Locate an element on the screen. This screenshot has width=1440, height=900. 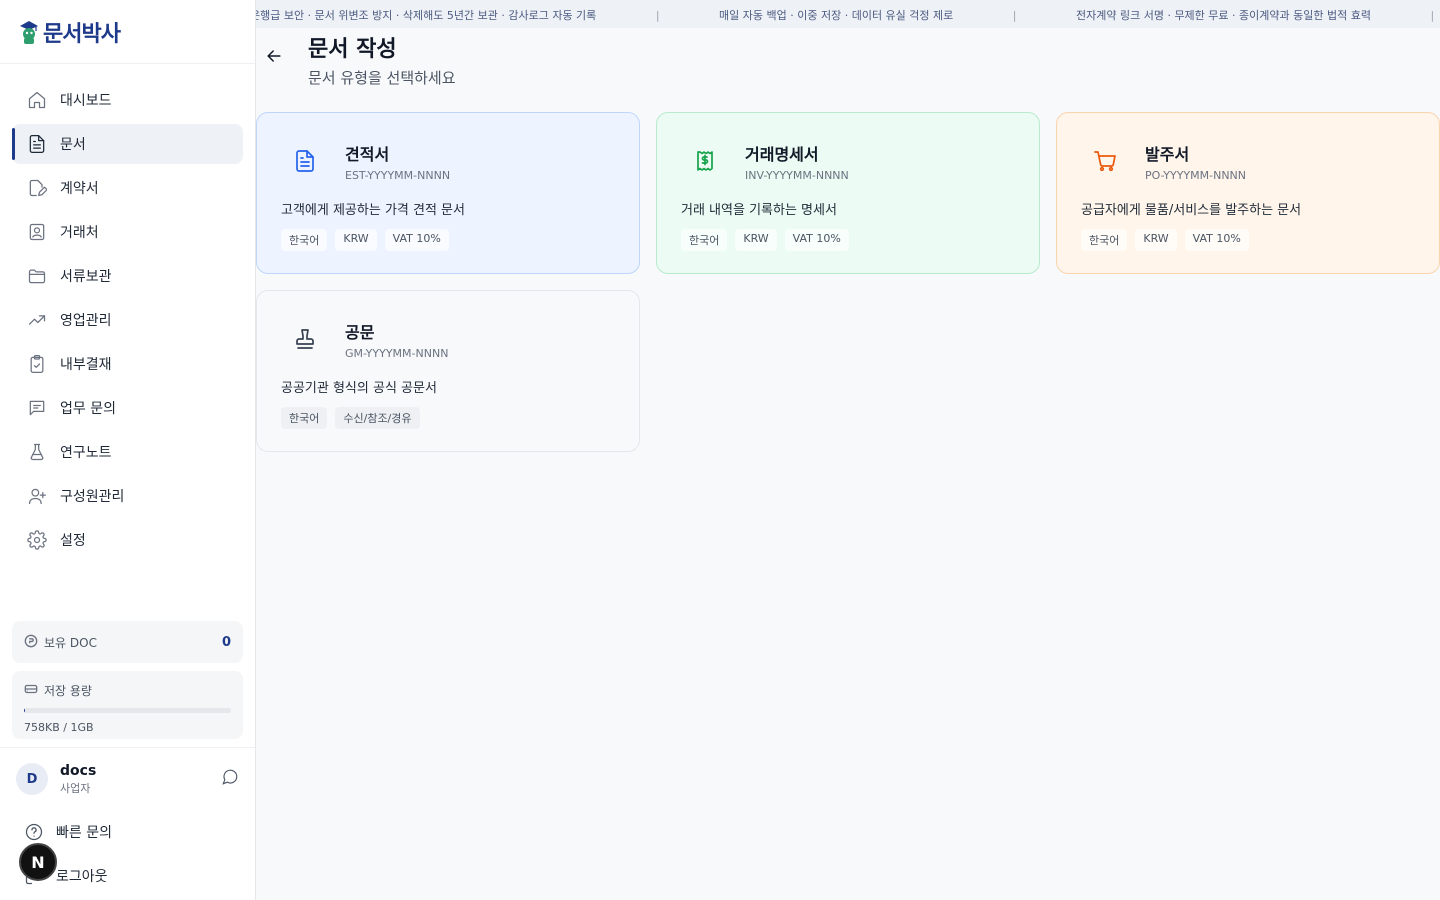
logout-label: 로그아웃 is located at coordinates (82, 877).